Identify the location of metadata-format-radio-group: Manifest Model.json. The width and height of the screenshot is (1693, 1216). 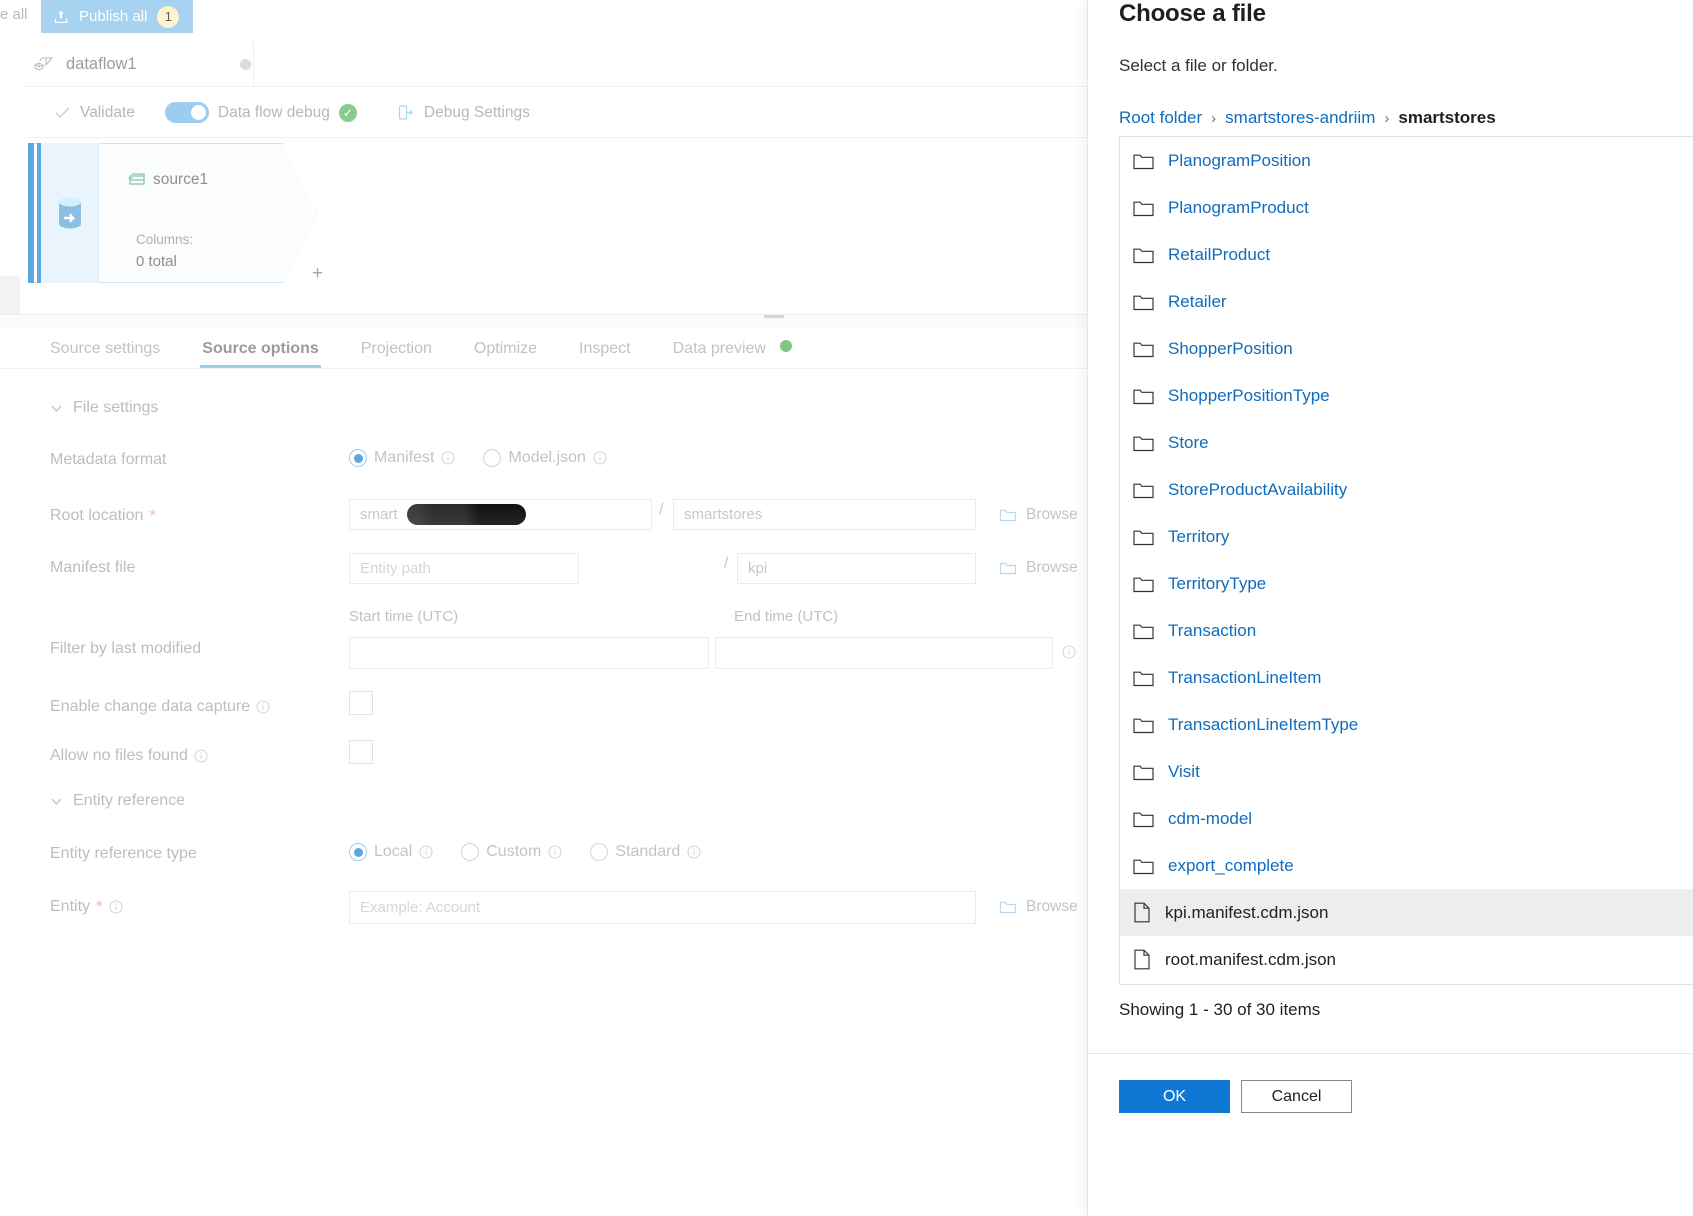
(492, 458).